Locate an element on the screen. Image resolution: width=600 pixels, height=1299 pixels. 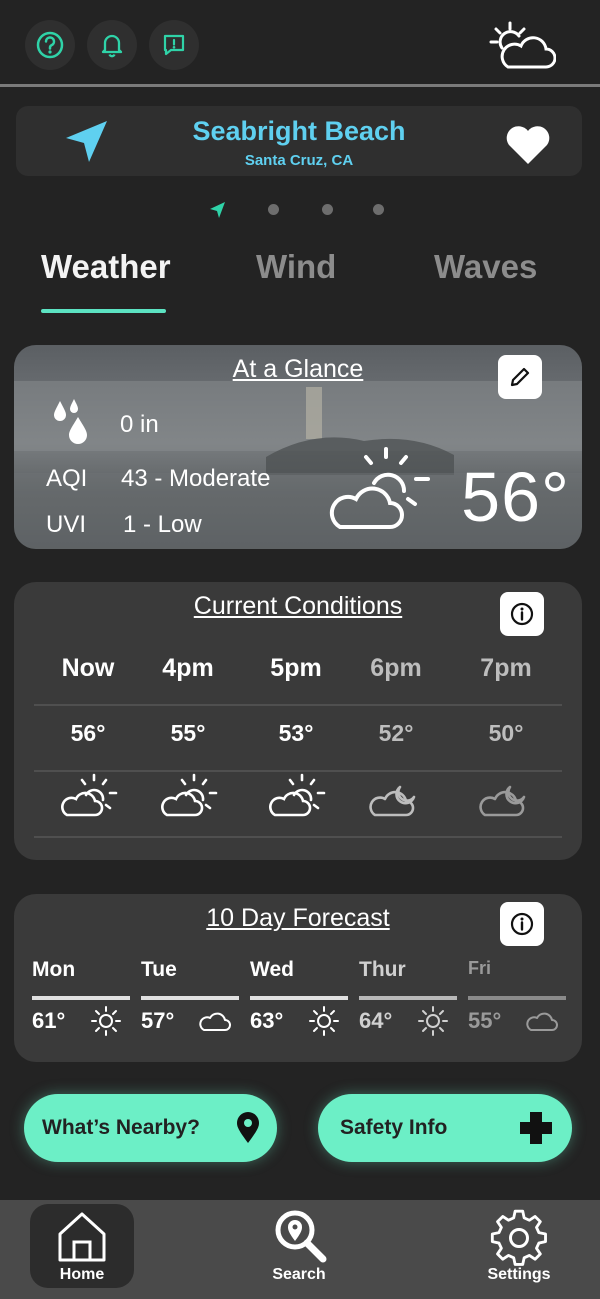
day-temperature: 61° is located at coordinates (49, 1020).